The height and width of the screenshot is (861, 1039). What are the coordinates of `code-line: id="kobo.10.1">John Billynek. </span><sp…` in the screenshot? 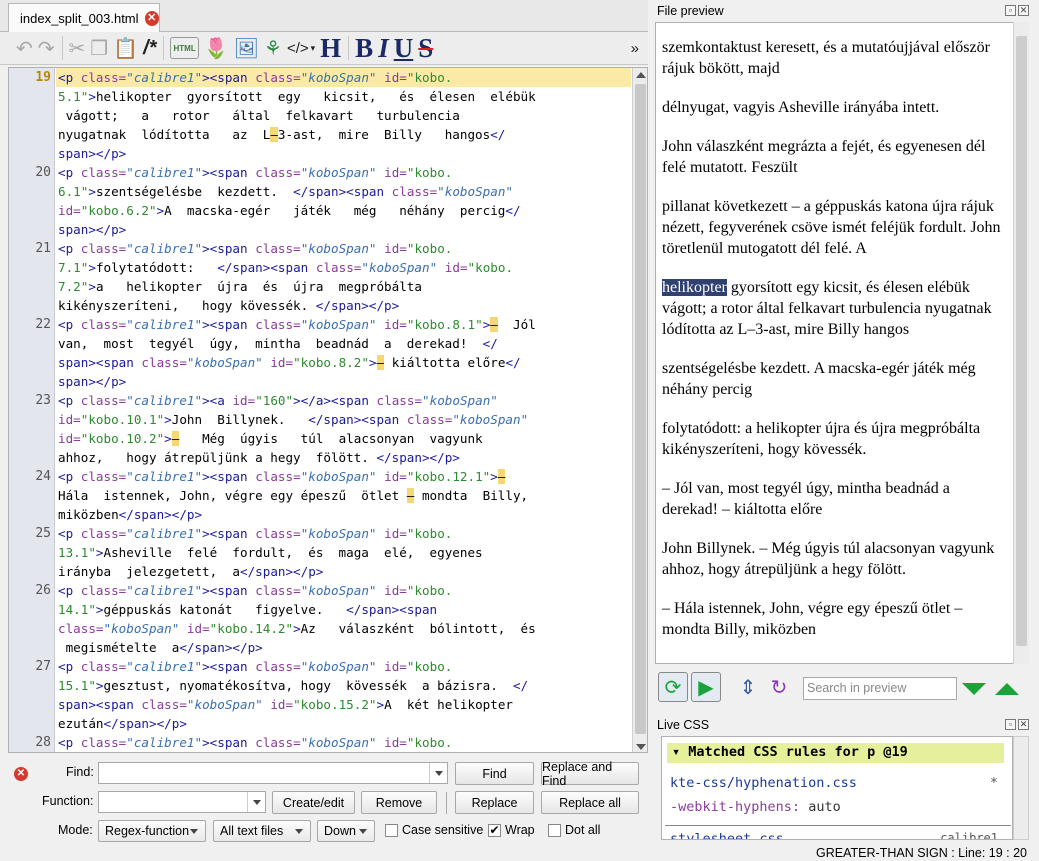 It's located at (320, 419).